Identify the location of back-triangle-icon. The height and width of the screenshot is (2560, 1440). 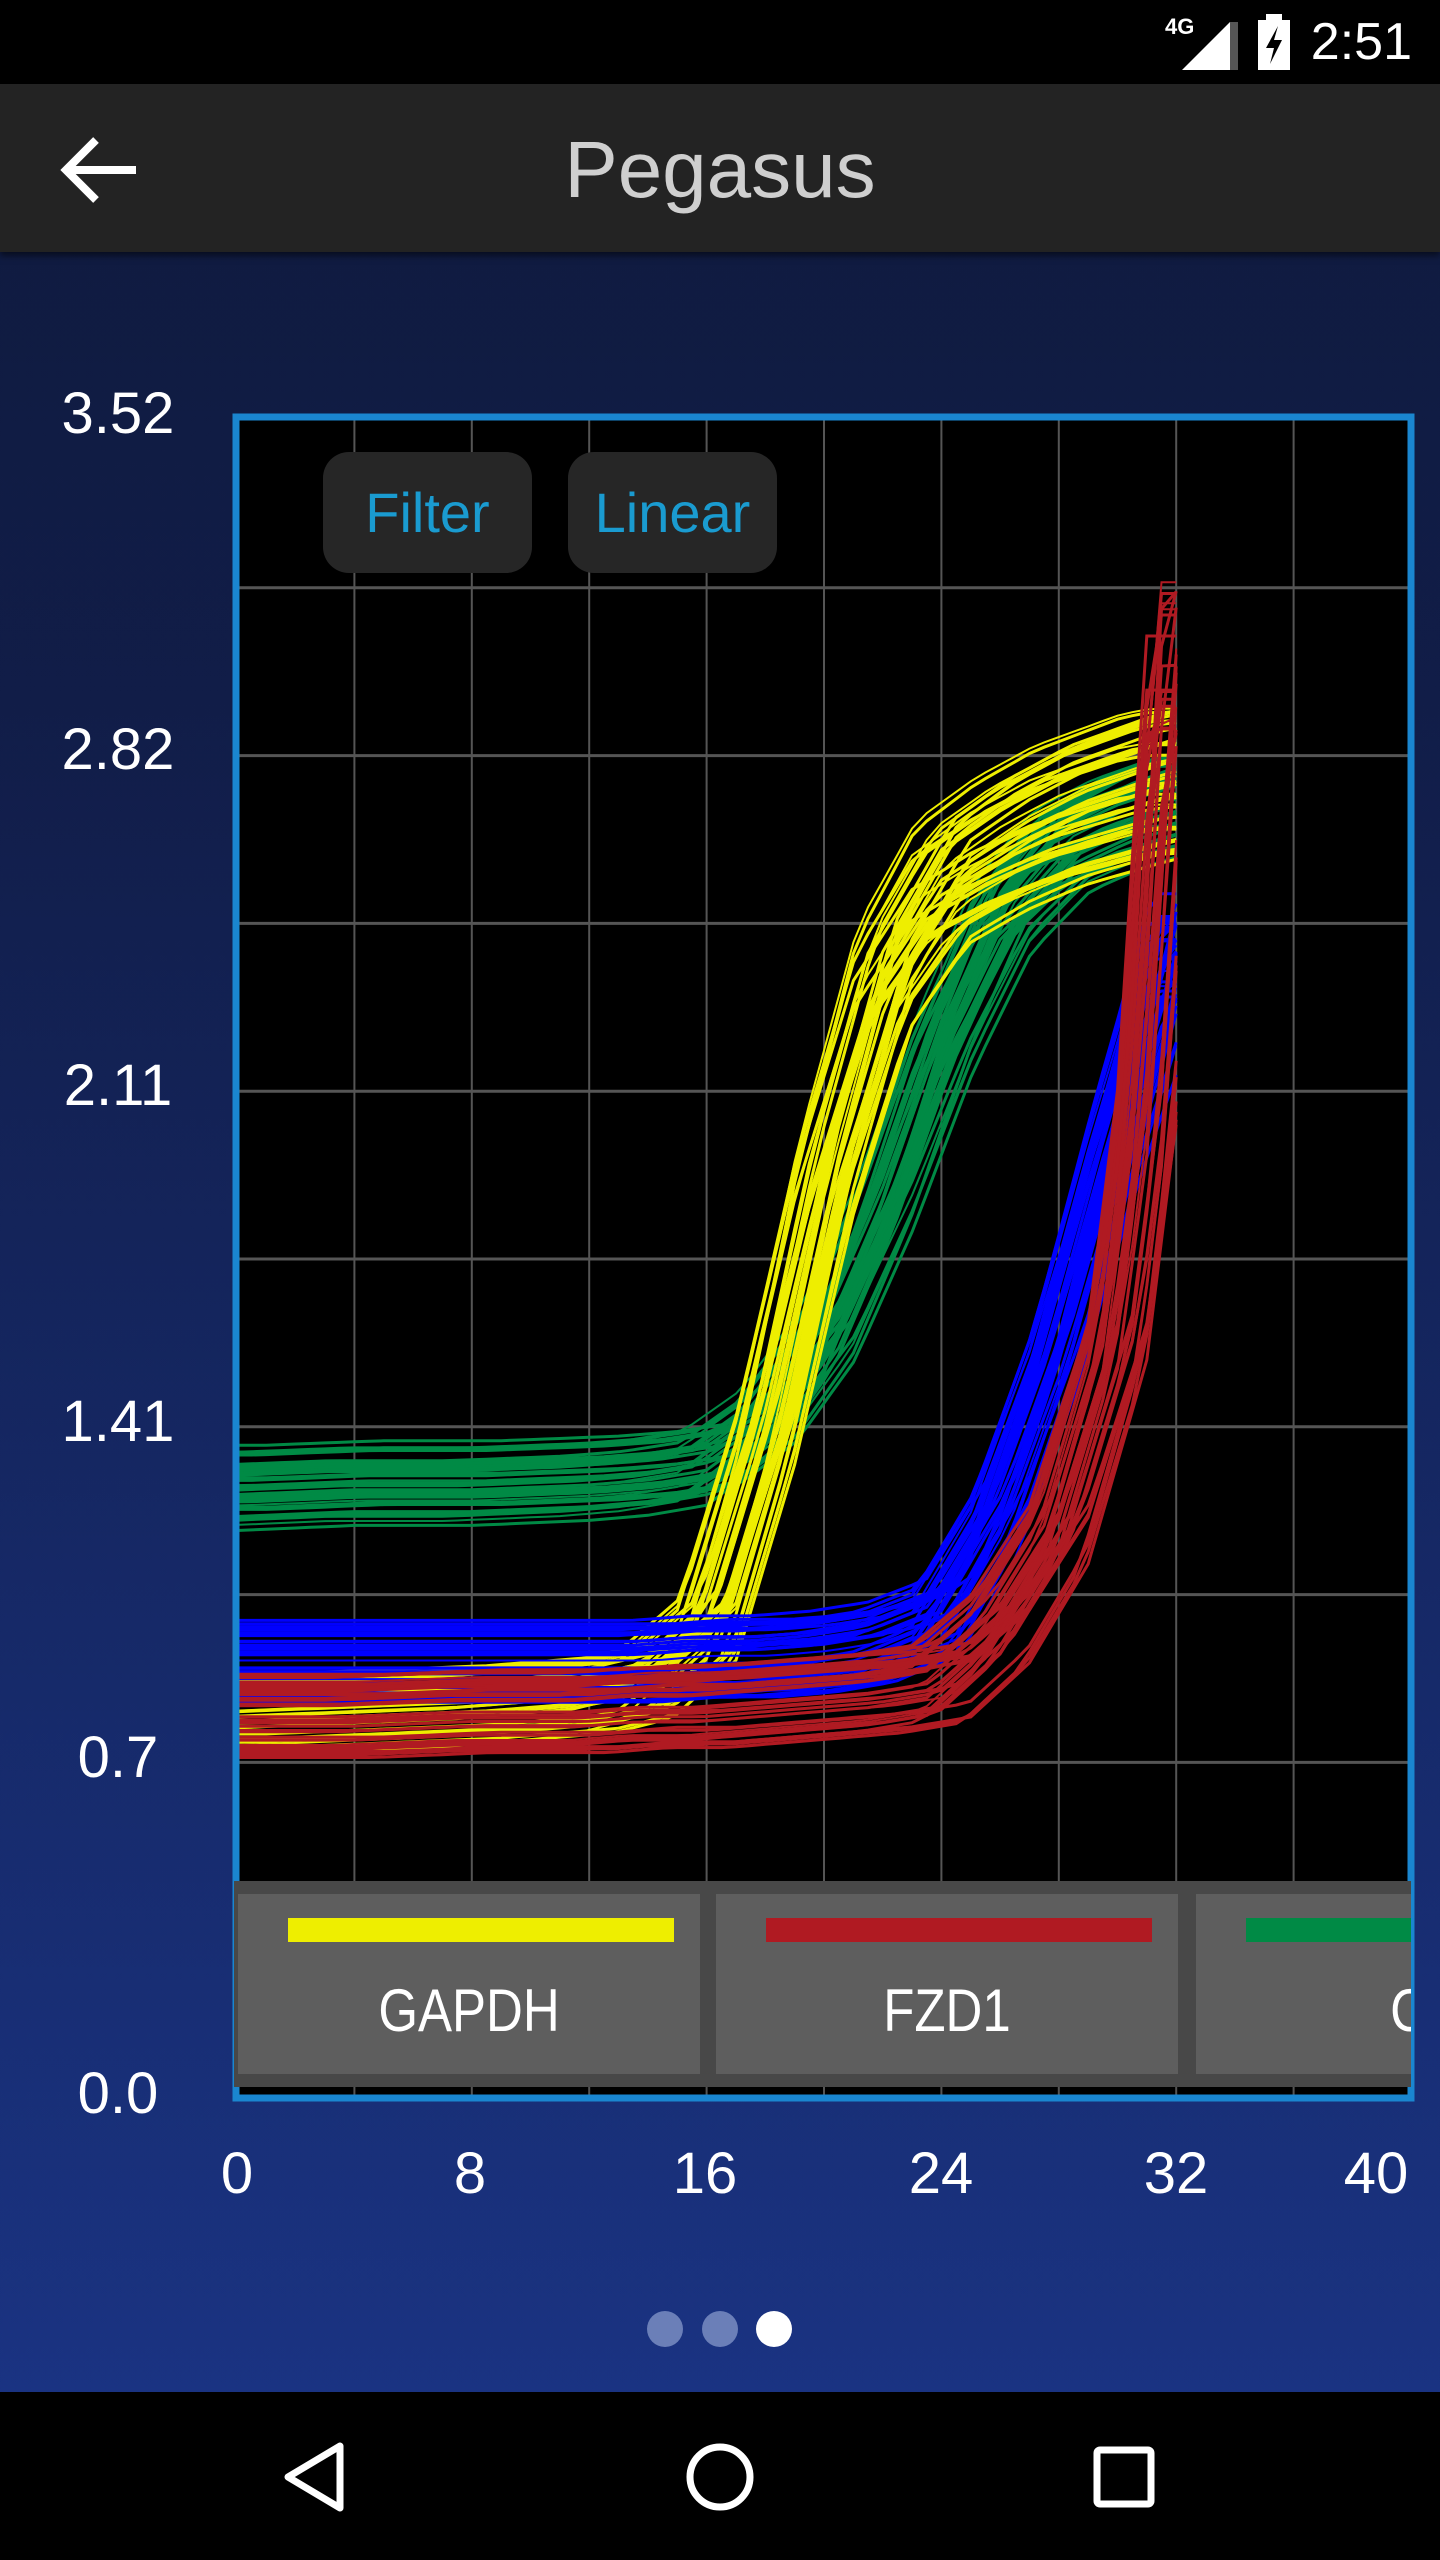
(315, 2477).